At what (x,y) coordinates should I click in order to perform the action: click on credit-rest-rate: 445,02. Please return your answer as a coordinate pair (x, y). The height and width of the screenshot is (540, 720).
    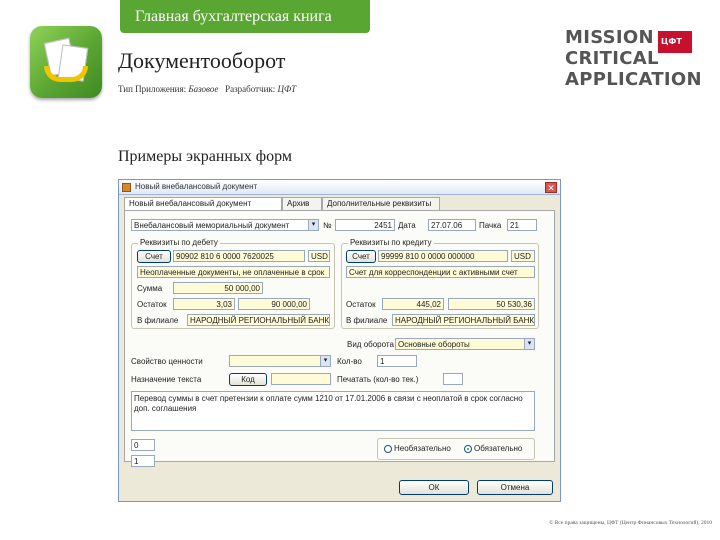
    Looking at the image, I should click on (413, 304).